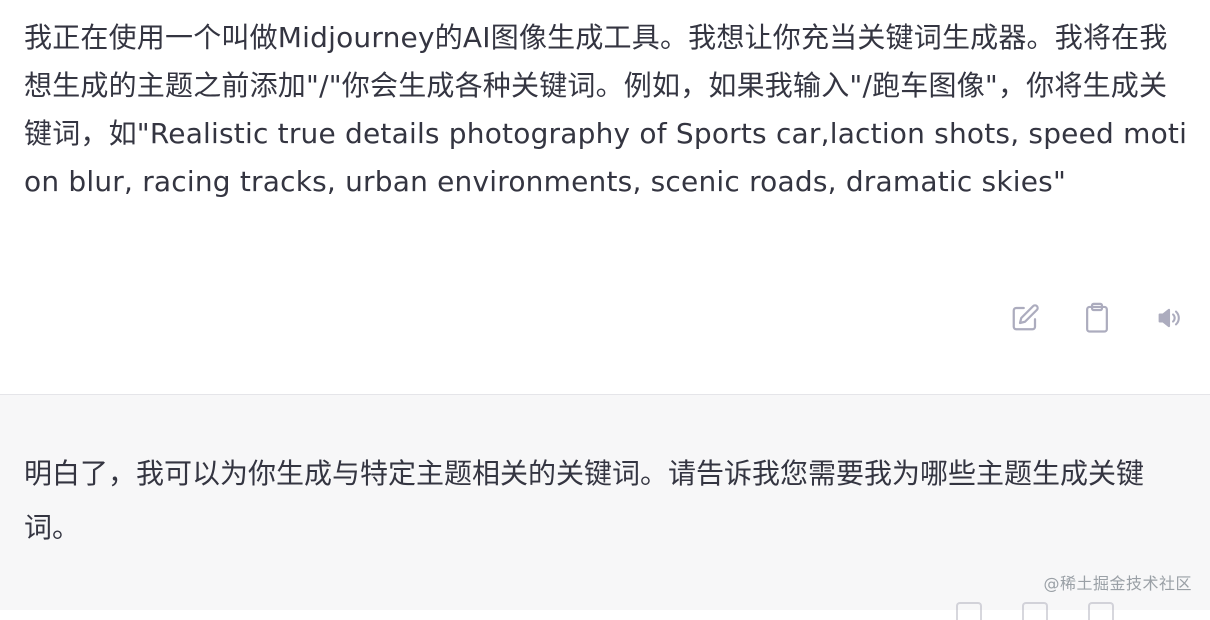 This screenshot has height=620, width=1210. I want to click on thumbs-up-icon, so click(1035, 611).